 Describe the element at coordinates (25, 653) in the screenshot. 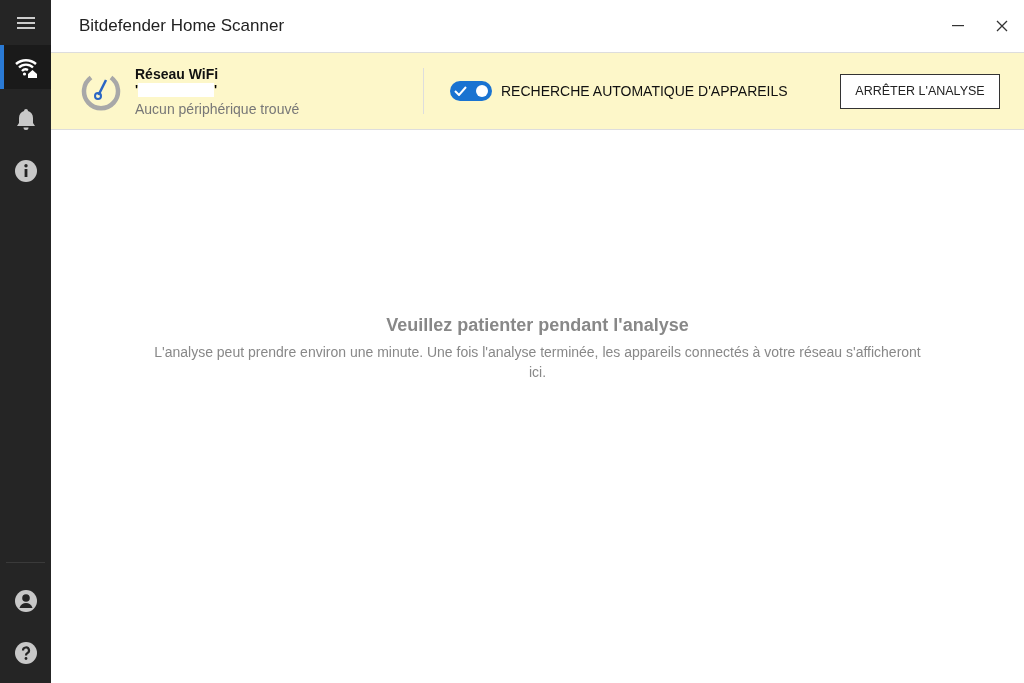

I see `help-icon` at that location.